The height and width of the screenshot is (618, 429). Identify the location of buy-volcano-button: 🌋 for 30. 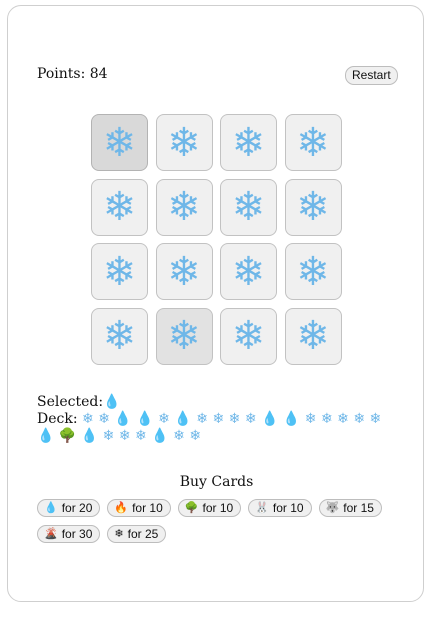
(69, 534).